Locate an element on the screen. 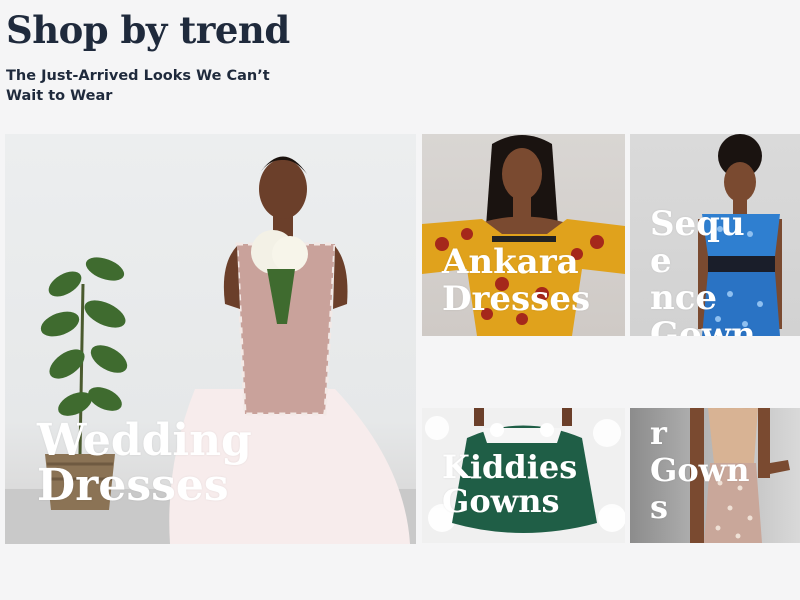 Image resolution: width=800 pixels, height=600 pixels. trend-label-sequence-gown: Seque nce Gown is located at coordinates (705, 271).